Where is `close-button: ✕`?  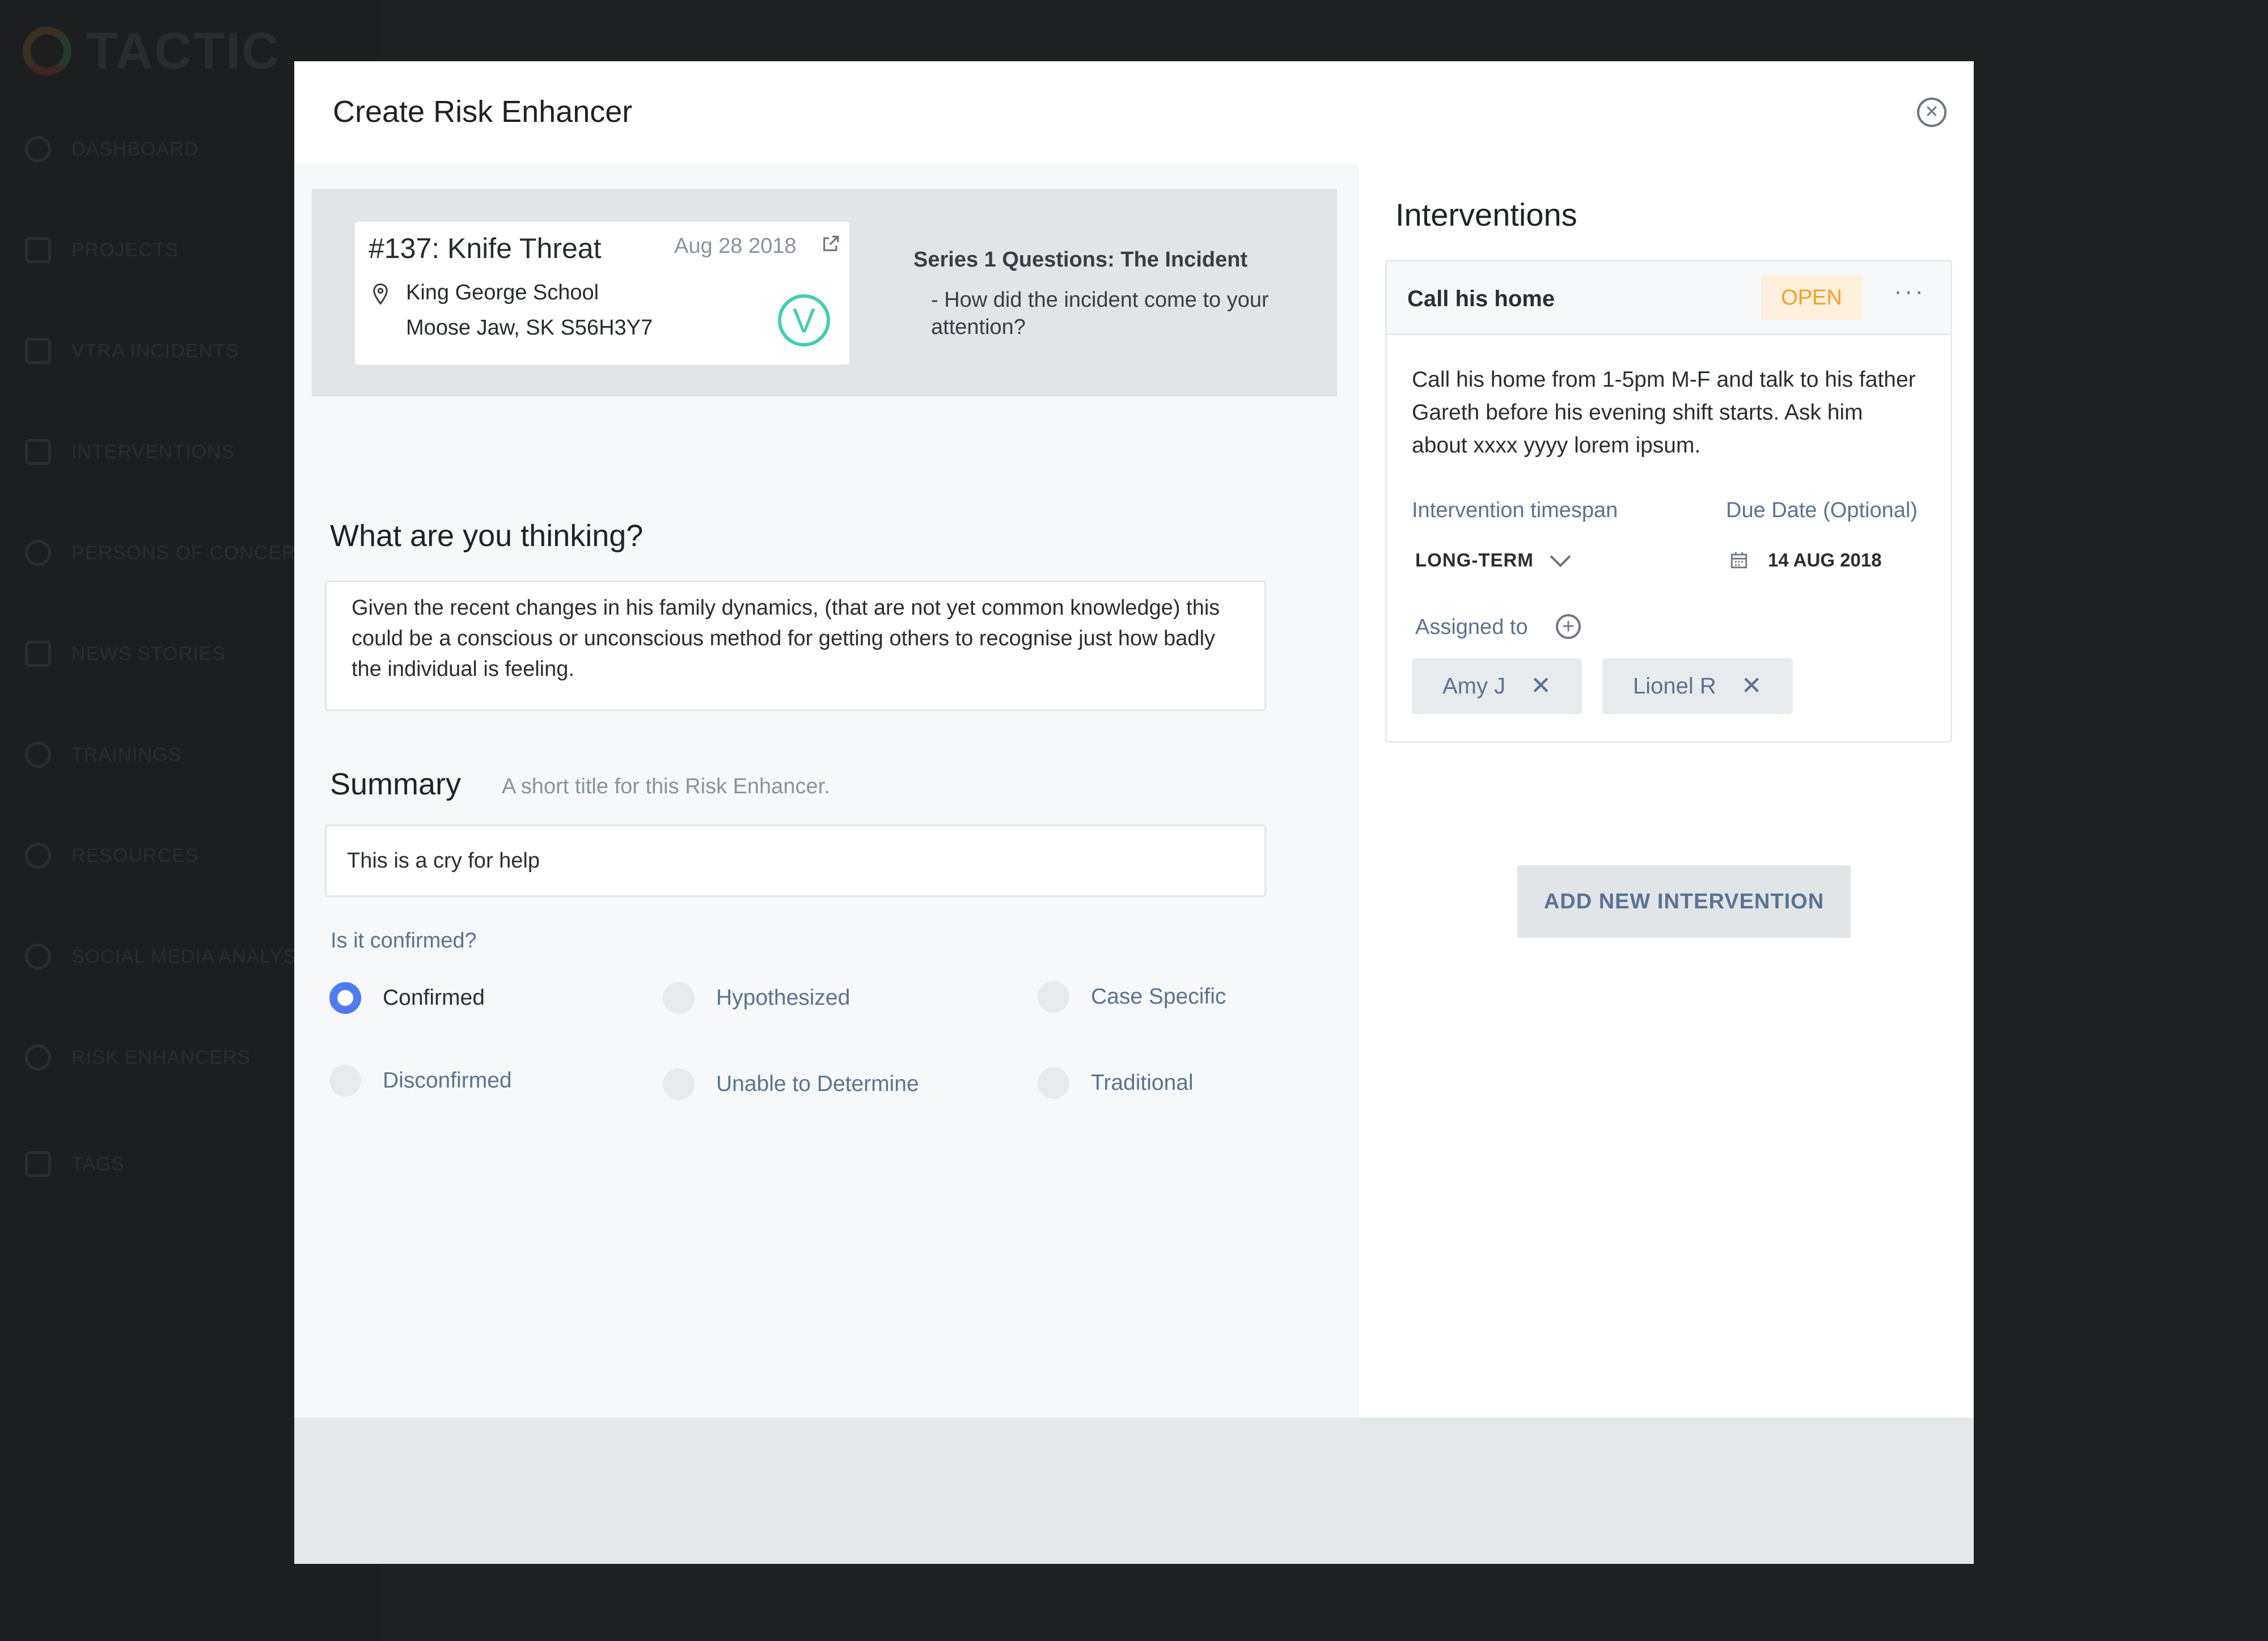 close-button: ✕ is located at coordinates (1932, 112).